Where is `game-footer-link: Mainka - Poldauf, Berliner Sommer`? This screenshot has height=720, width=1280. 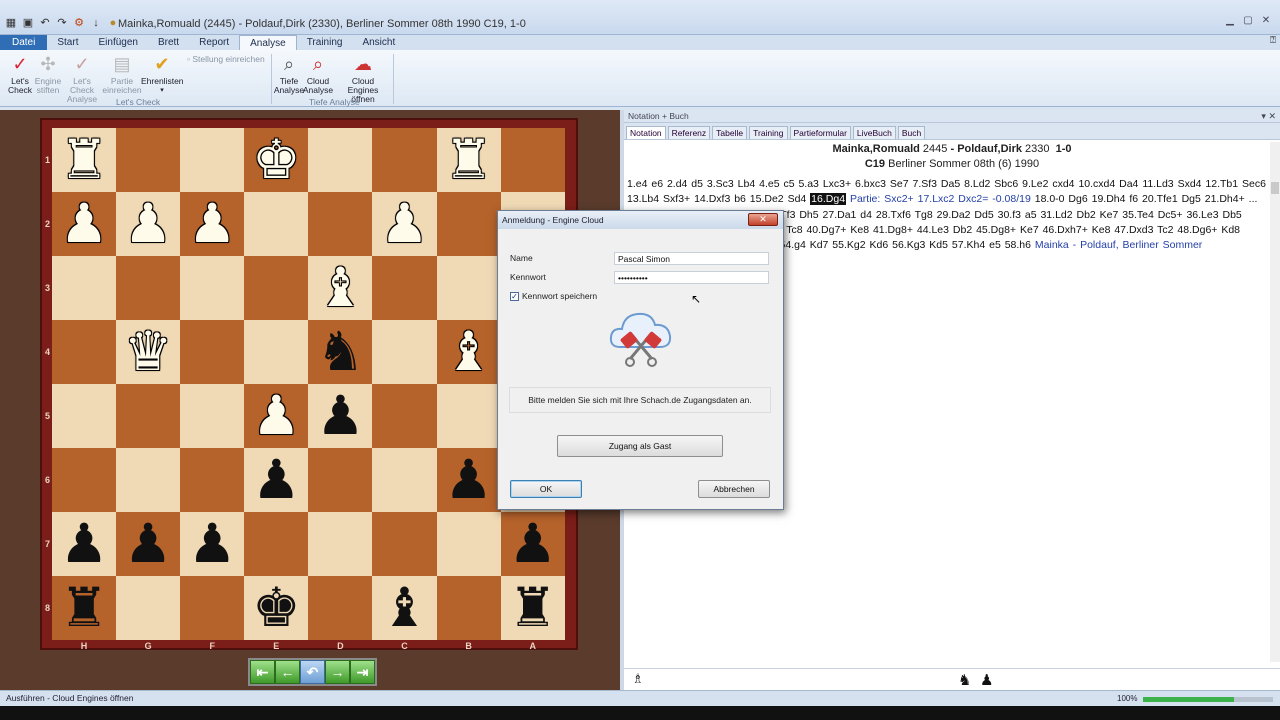
game-footer-link: Mainka - Poldauf, Berliner Sommer is located at coordinates (1118, 245).